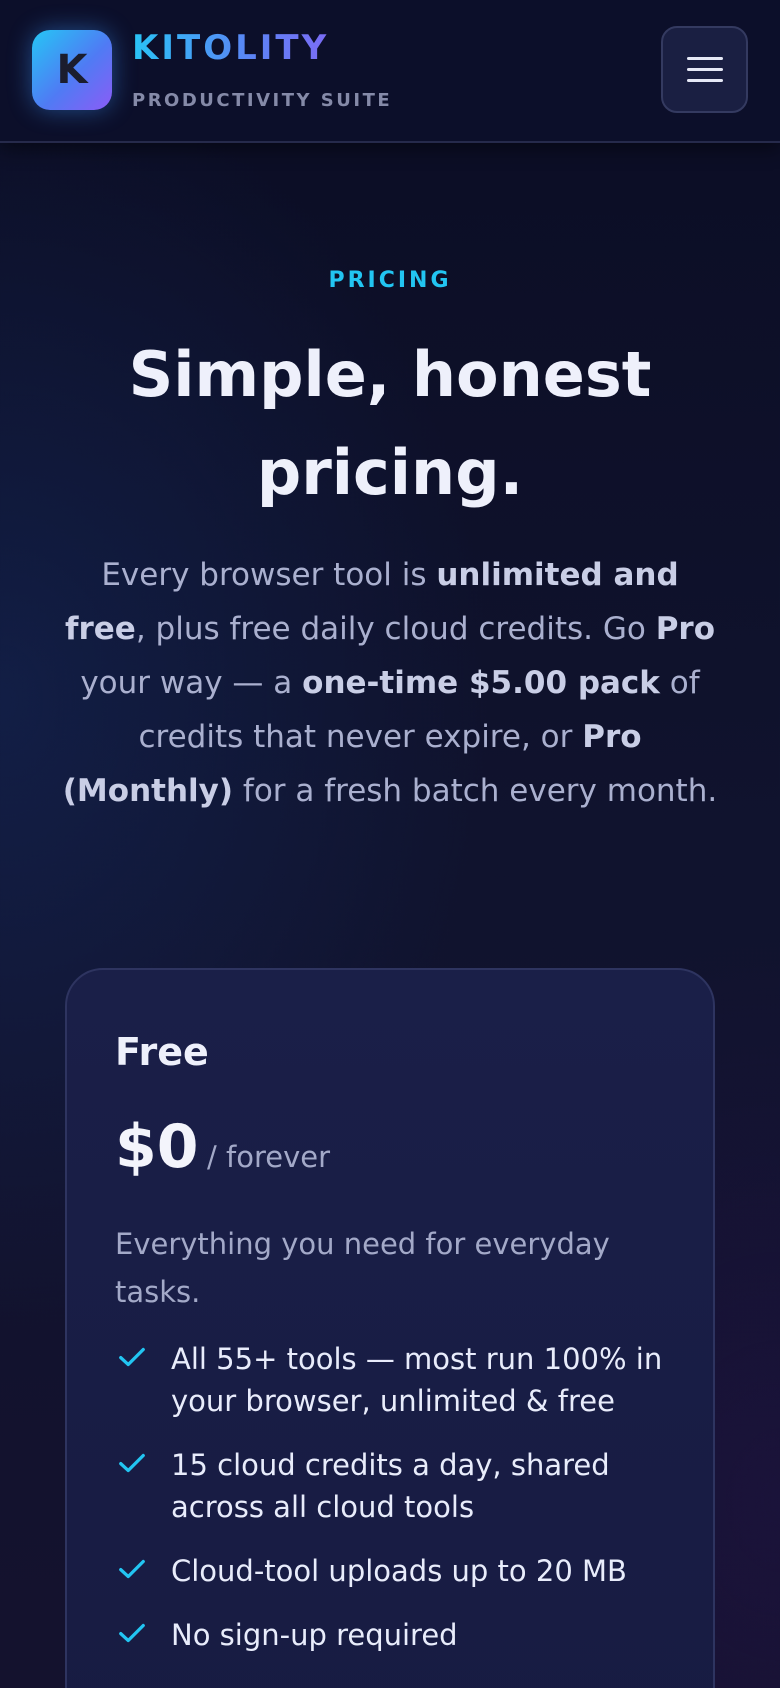 This screenshot has height=1688, width=780. I want to click on intro-text: , plus free daily cloud credits. Go, so click(395, 629).